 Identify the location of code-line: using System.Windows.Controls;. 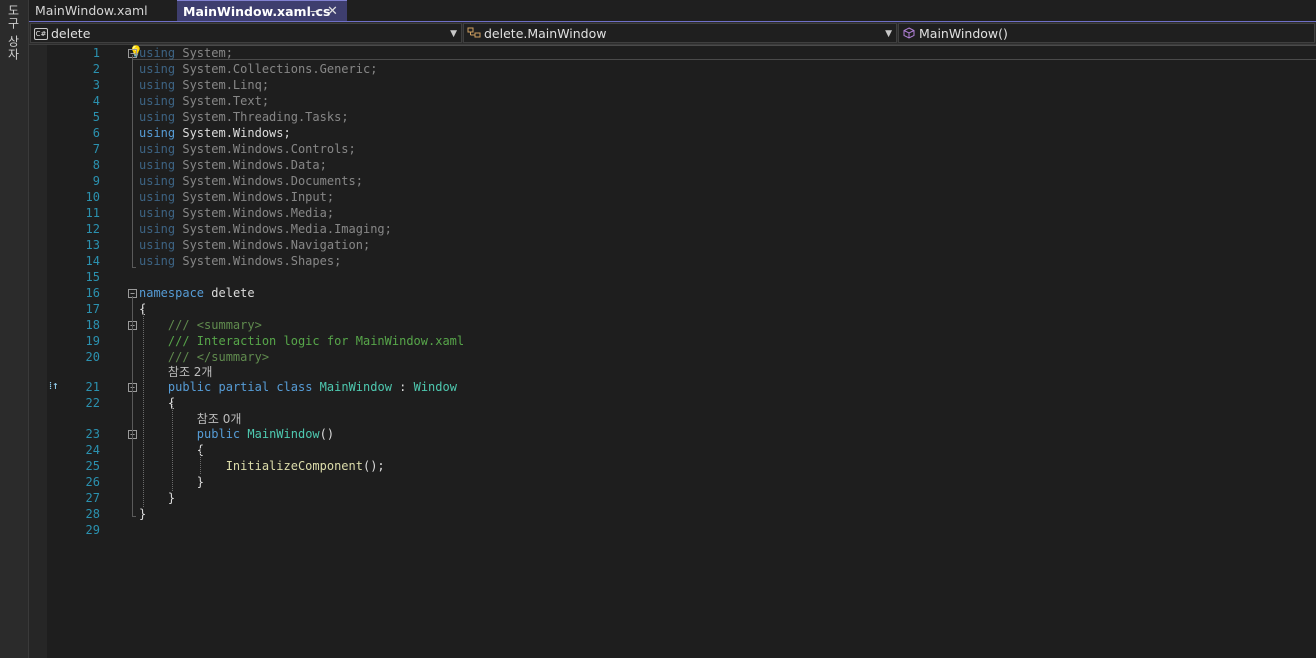
(247, 149).